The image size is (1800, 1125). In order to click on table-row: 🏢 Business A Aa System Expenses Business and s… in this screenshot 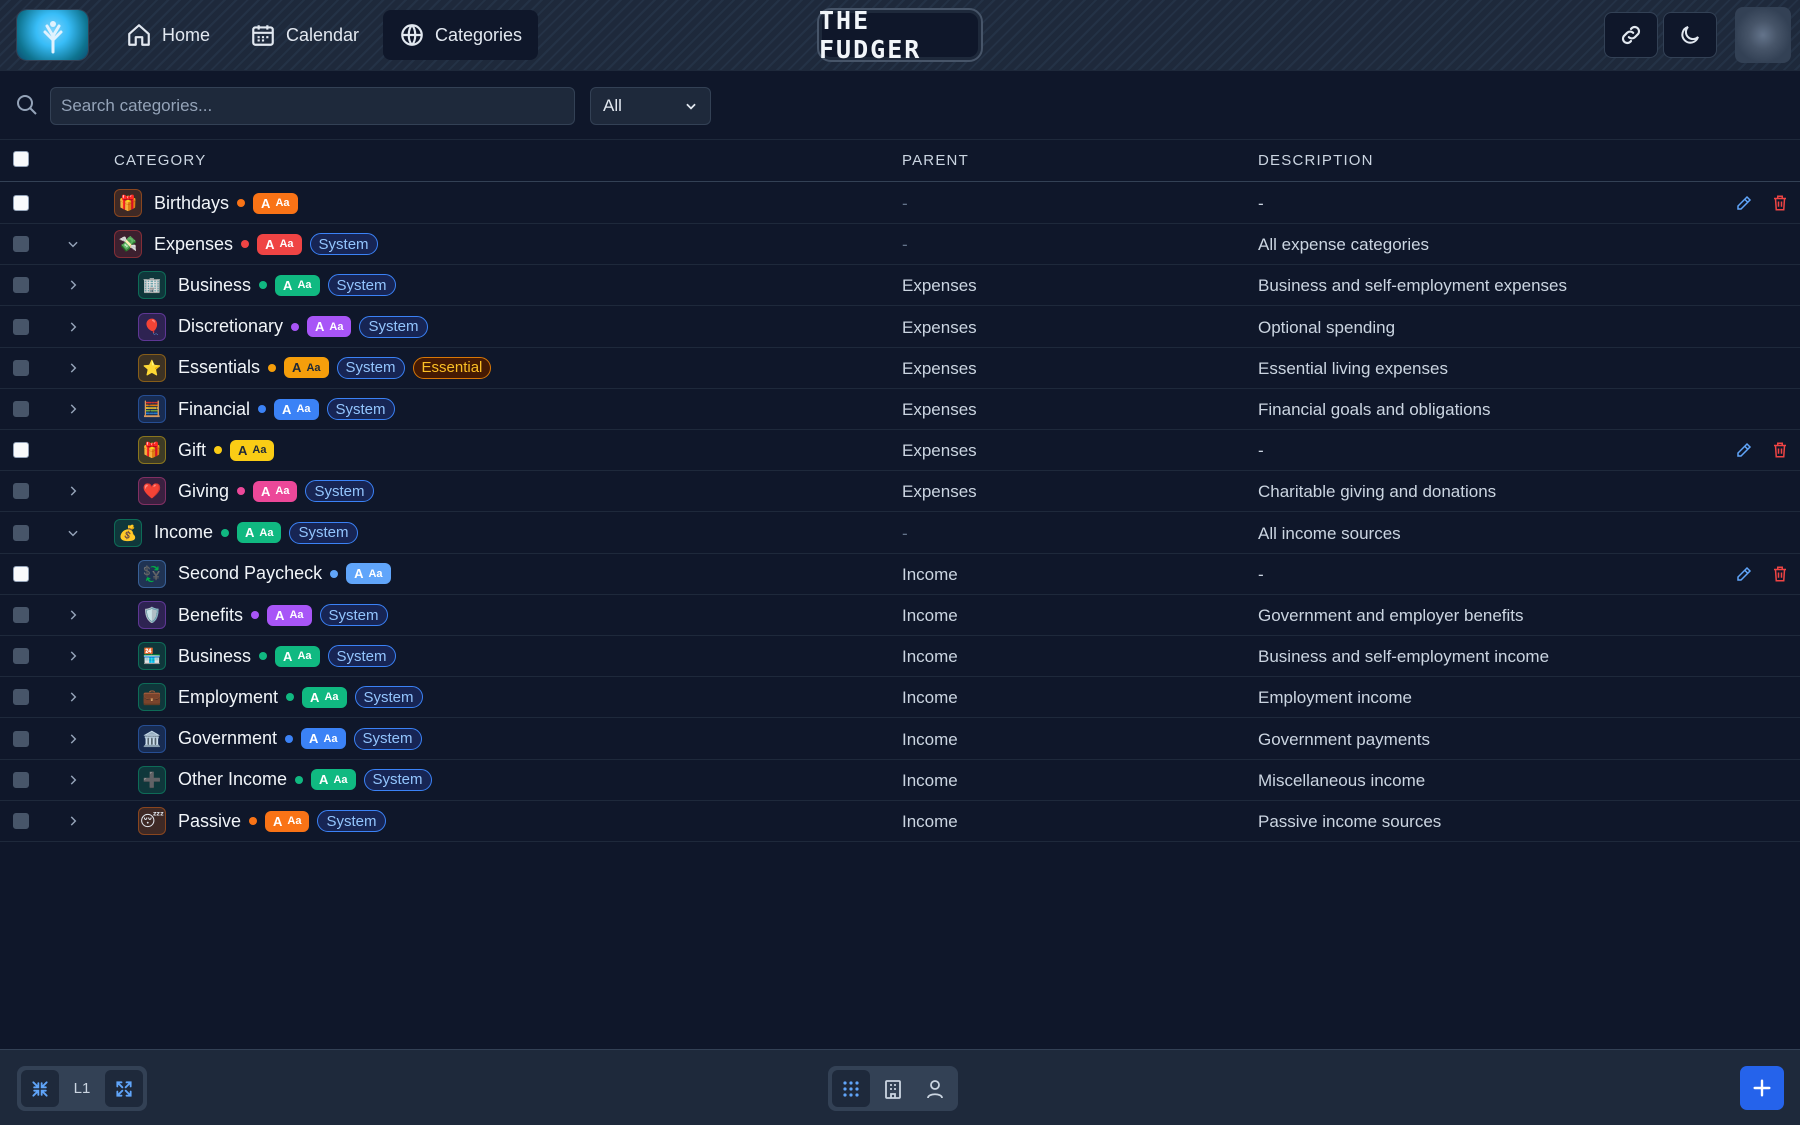, I will do `click(900, 286)`.